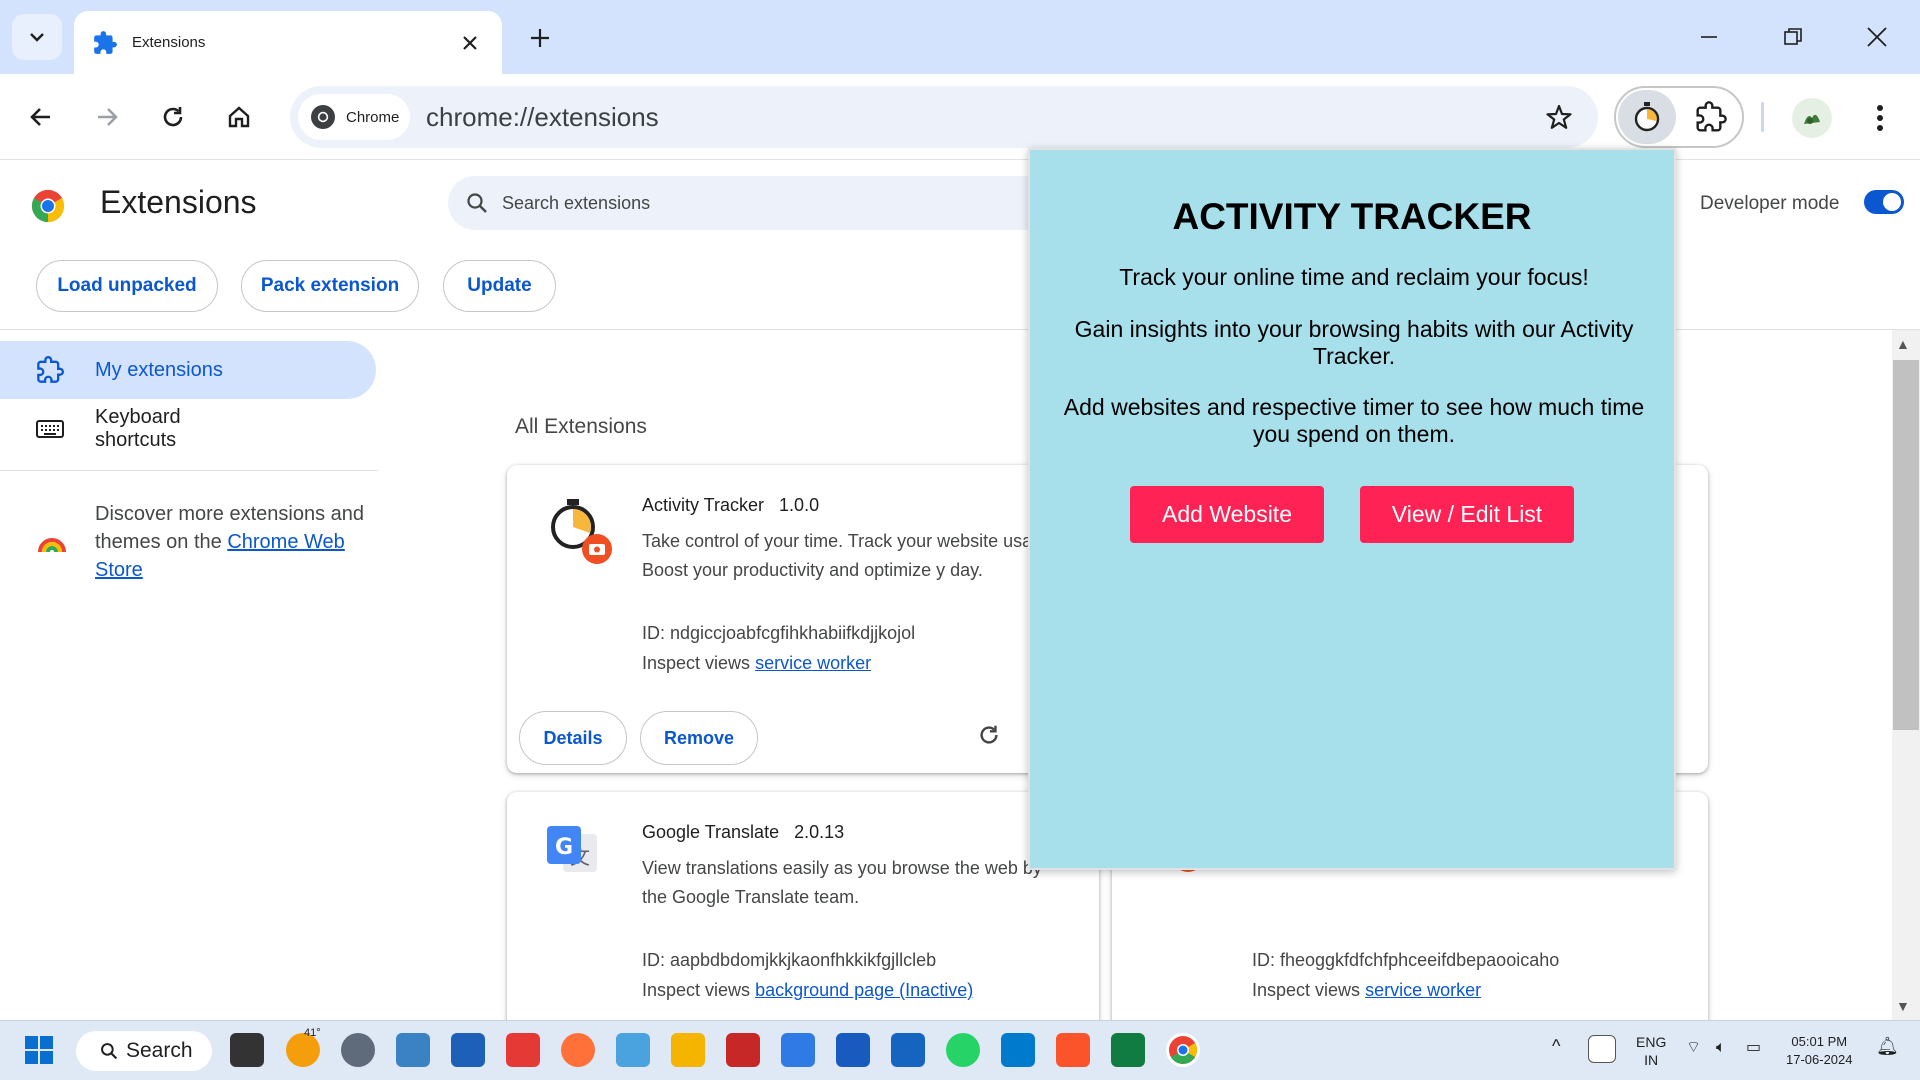 The height and width of the screenshot is (1080, 1920). What do you see at coordinates (798, 1050) in the screenshot?
I see `todo-icon` at bounding box center [798, 1050].